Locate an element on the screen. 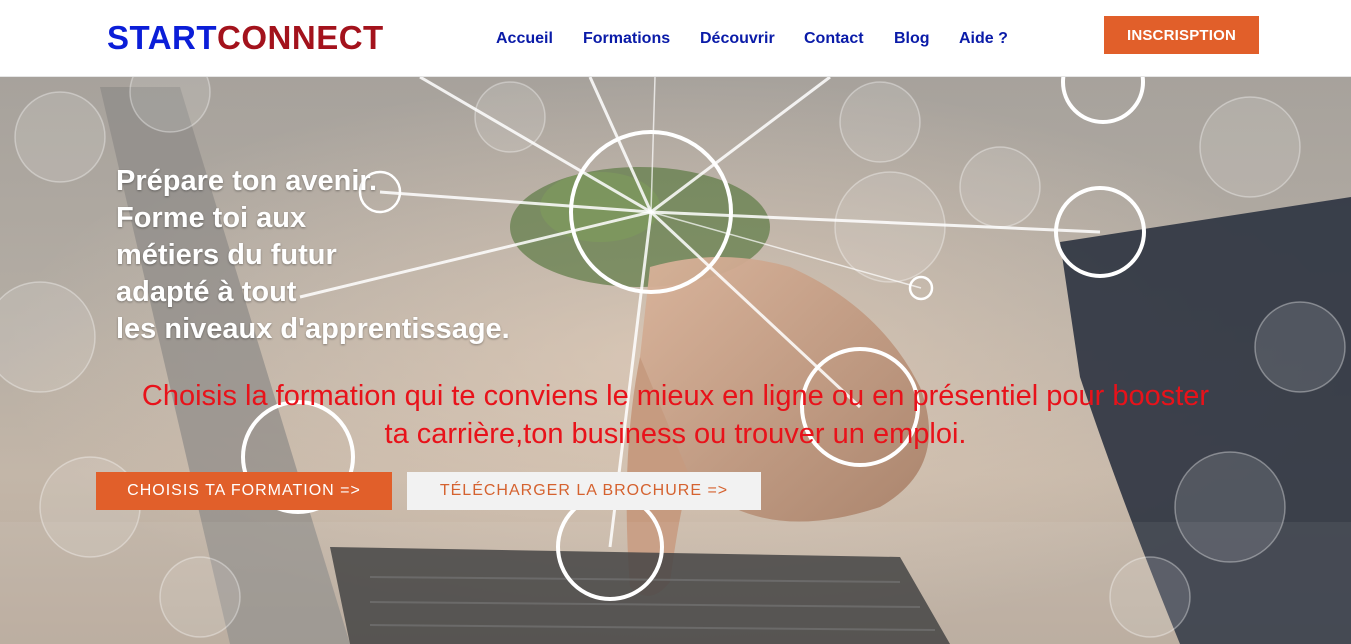 The height and width of the screenshot is (644, 1351). headline-line: métiers du futur is located at coordinates (226, 255).